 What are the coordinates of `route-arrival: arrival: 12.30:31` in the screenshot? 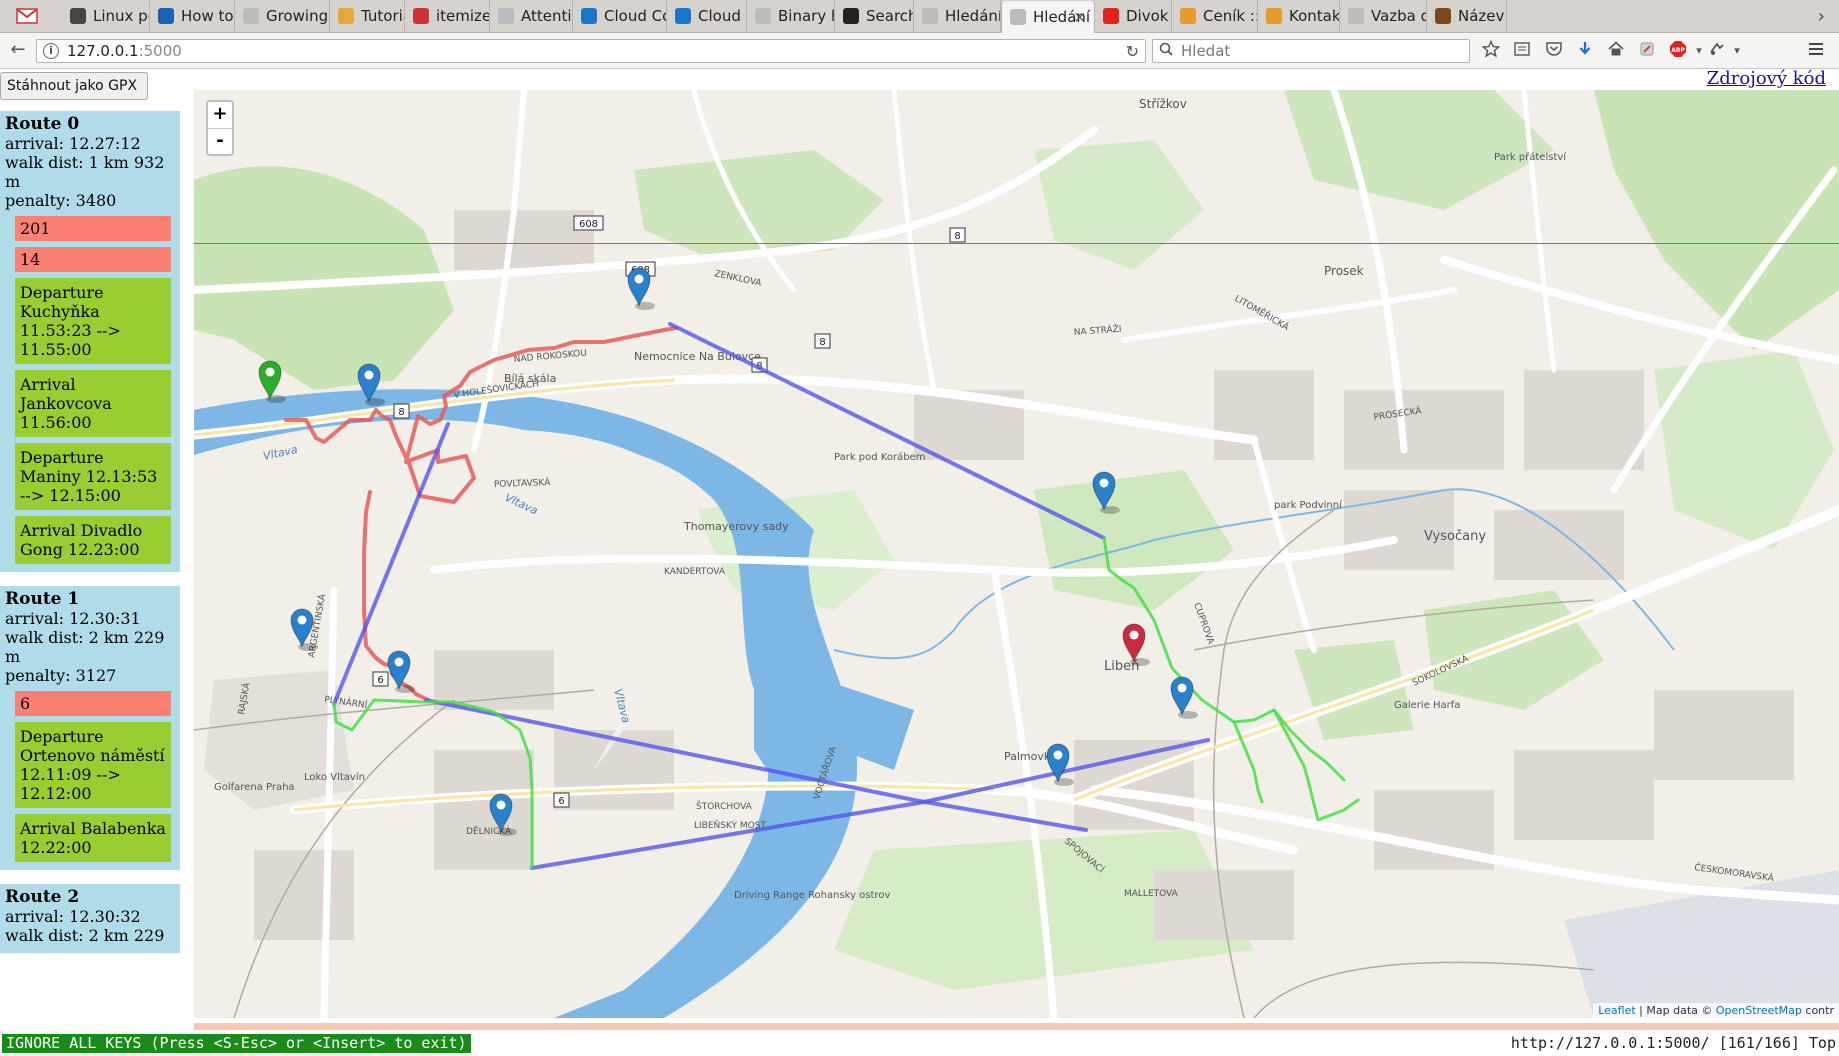 It's located at (73, 618).